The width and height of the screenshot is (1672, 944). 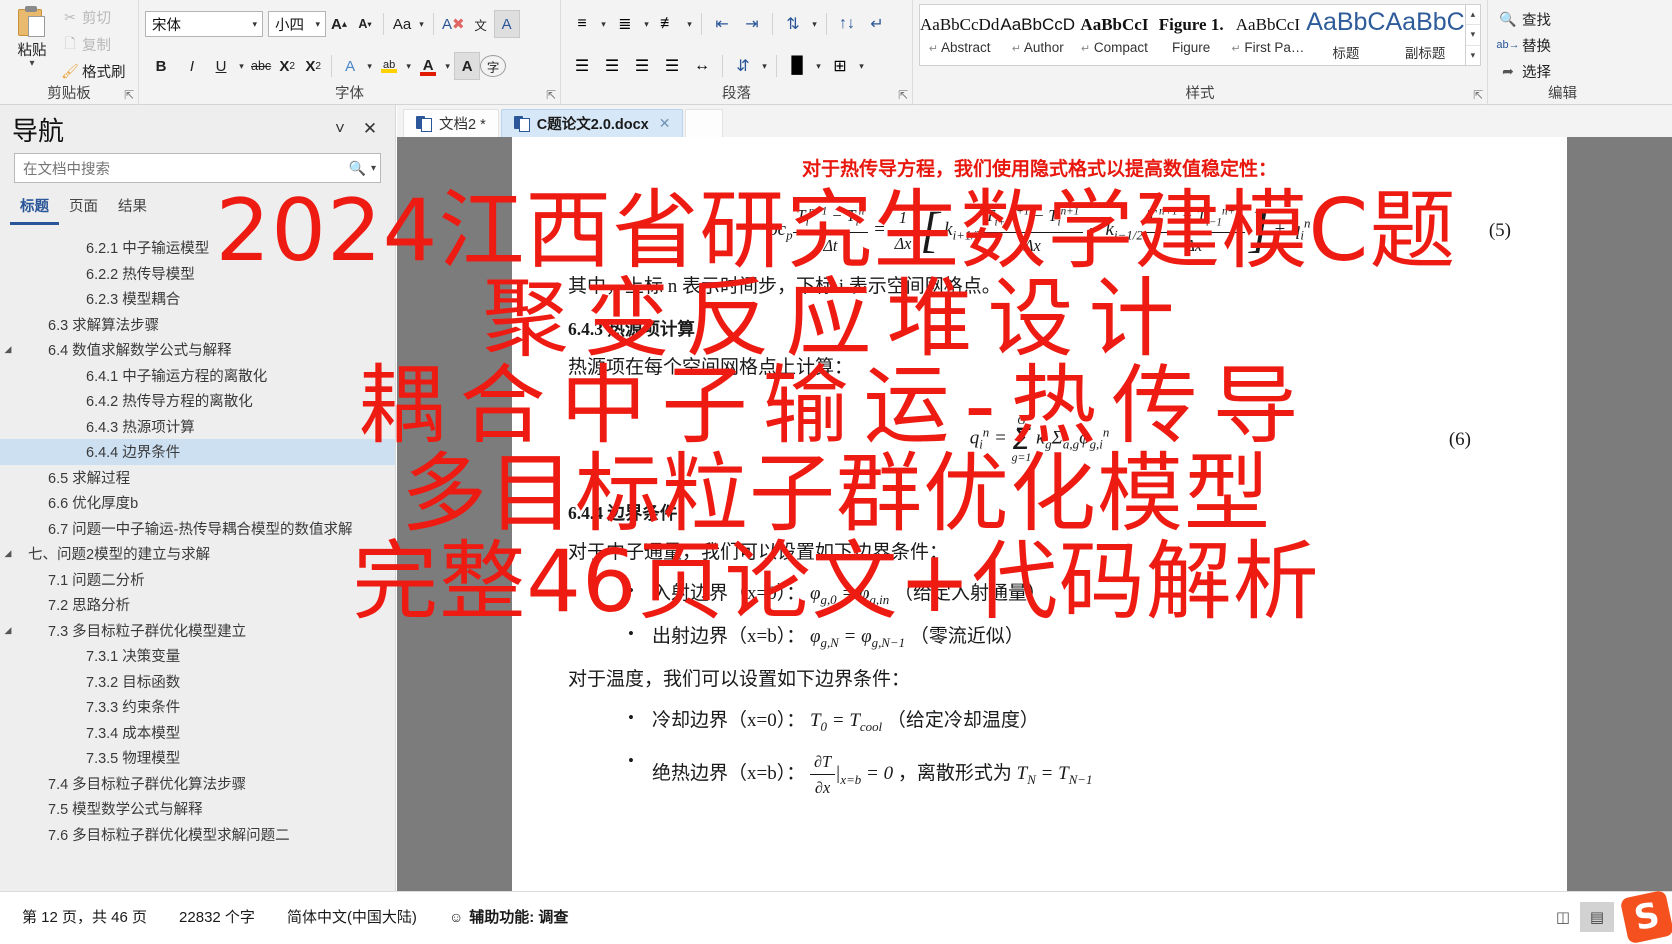 I want to click on show-formatting-marks-icon: ↑↓, so click(x=847, y=24).